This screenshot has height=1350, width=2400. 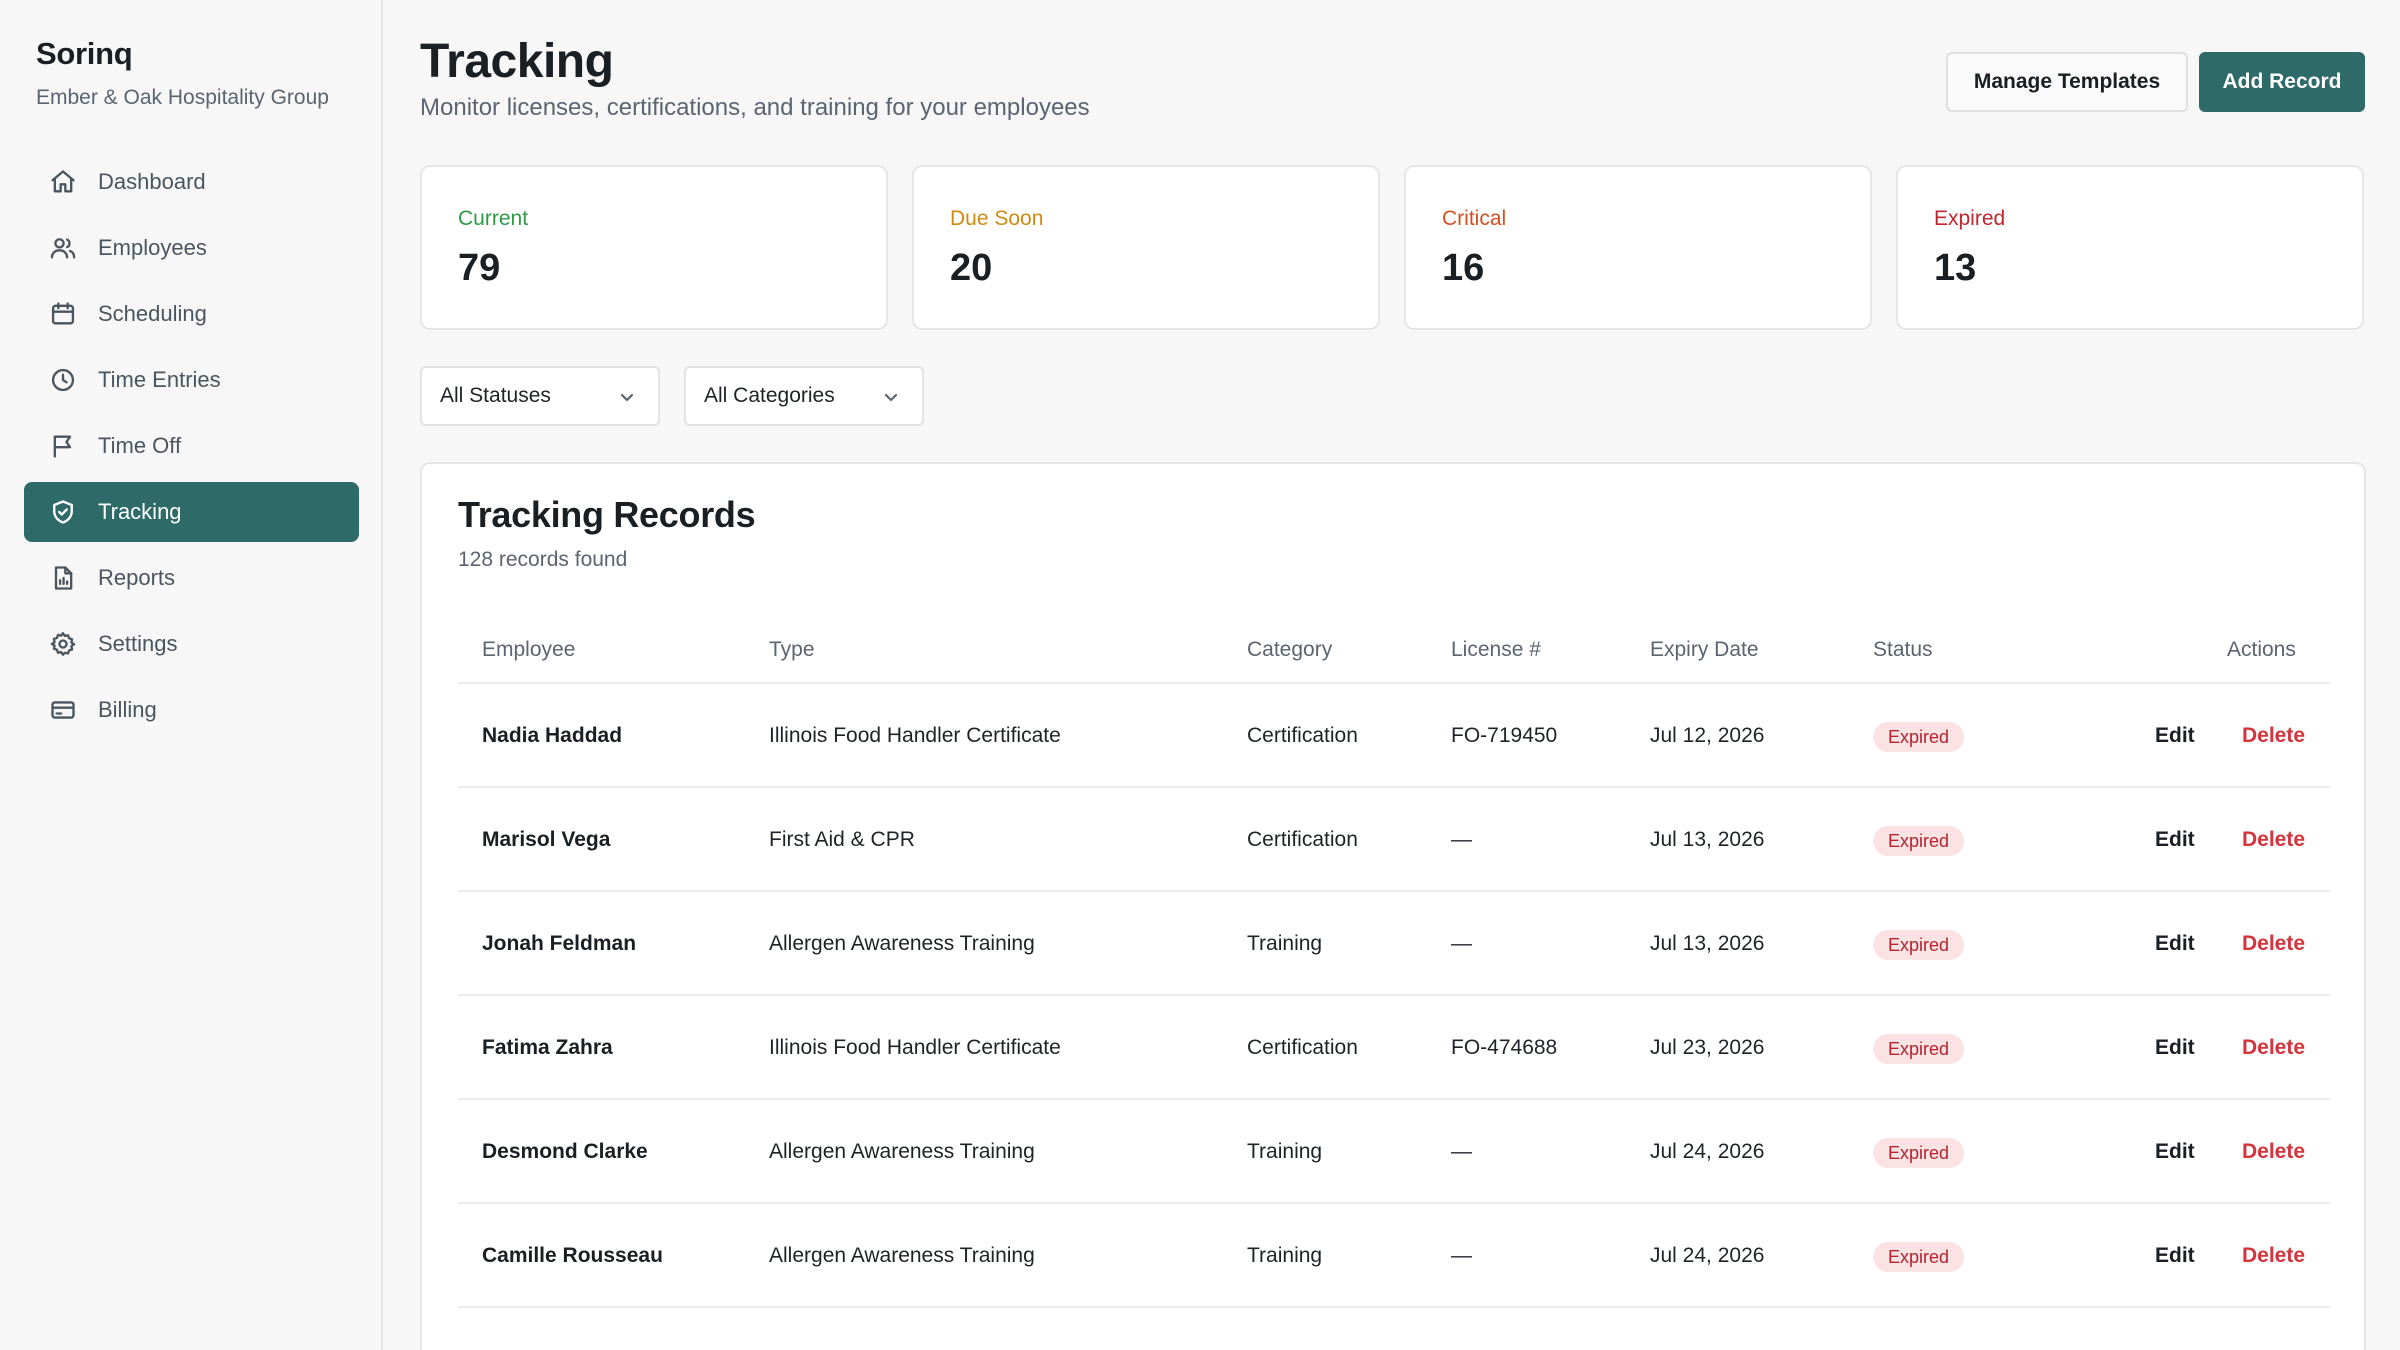 What do you see at coordinates (1289, 650) in the screenshot?
I see `column-header-category: Category` at bounding box center [1289, 650].